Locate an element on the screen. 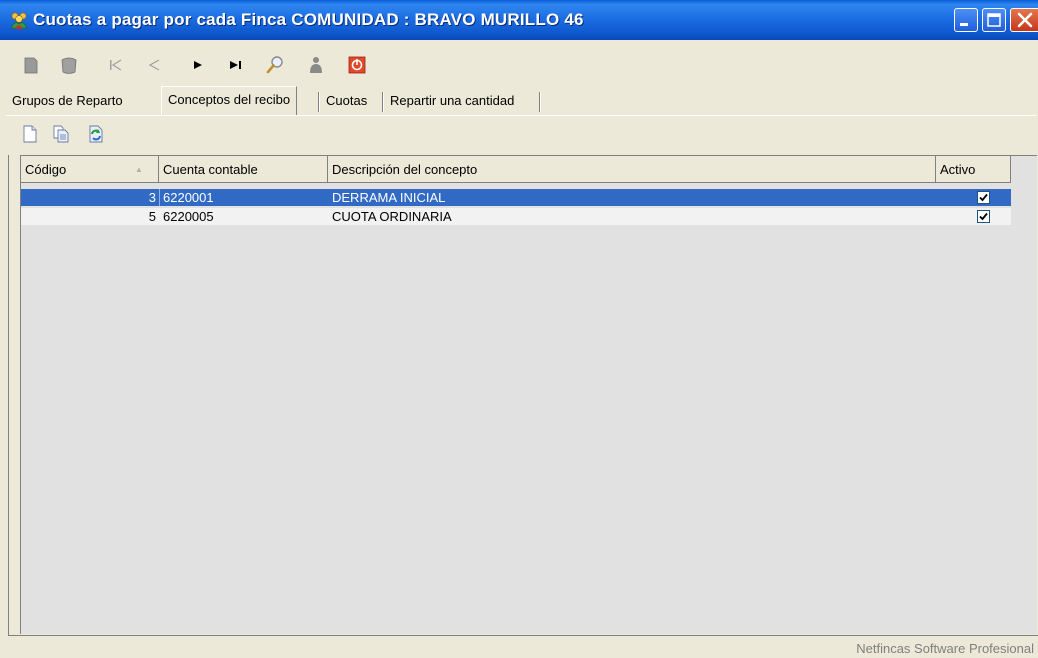 Image resolution: width=1038 pixels, height=658 pixels. cell-descripcion: DERRAMA INICIAL is located at coordinates (632, 197).